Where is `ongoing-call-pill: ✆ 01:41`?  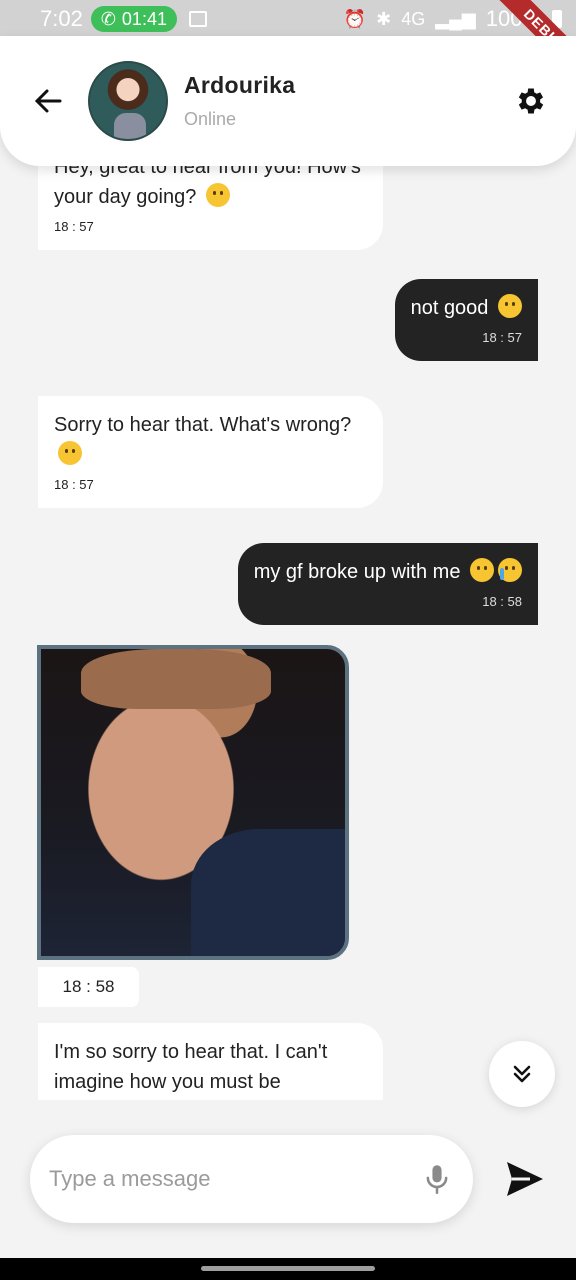
ongoing-call-pill: ✆ 01:41 is located at coordinates (133, 19).